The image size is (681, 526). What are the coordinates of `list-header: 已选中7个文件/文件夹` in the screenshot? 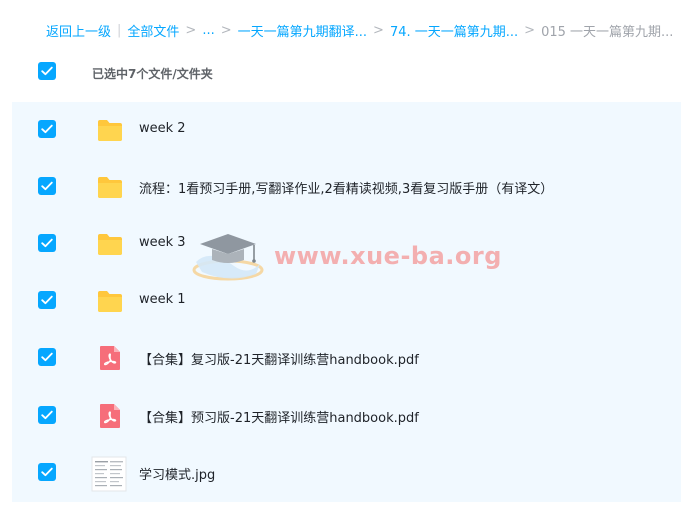 It's located at (340, 74).